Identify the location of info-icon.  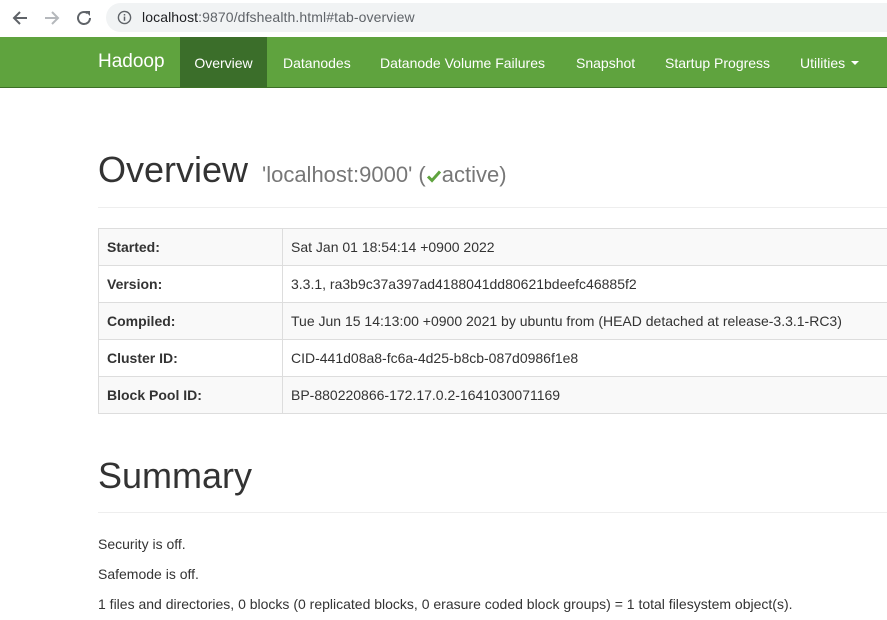
(124, 17).